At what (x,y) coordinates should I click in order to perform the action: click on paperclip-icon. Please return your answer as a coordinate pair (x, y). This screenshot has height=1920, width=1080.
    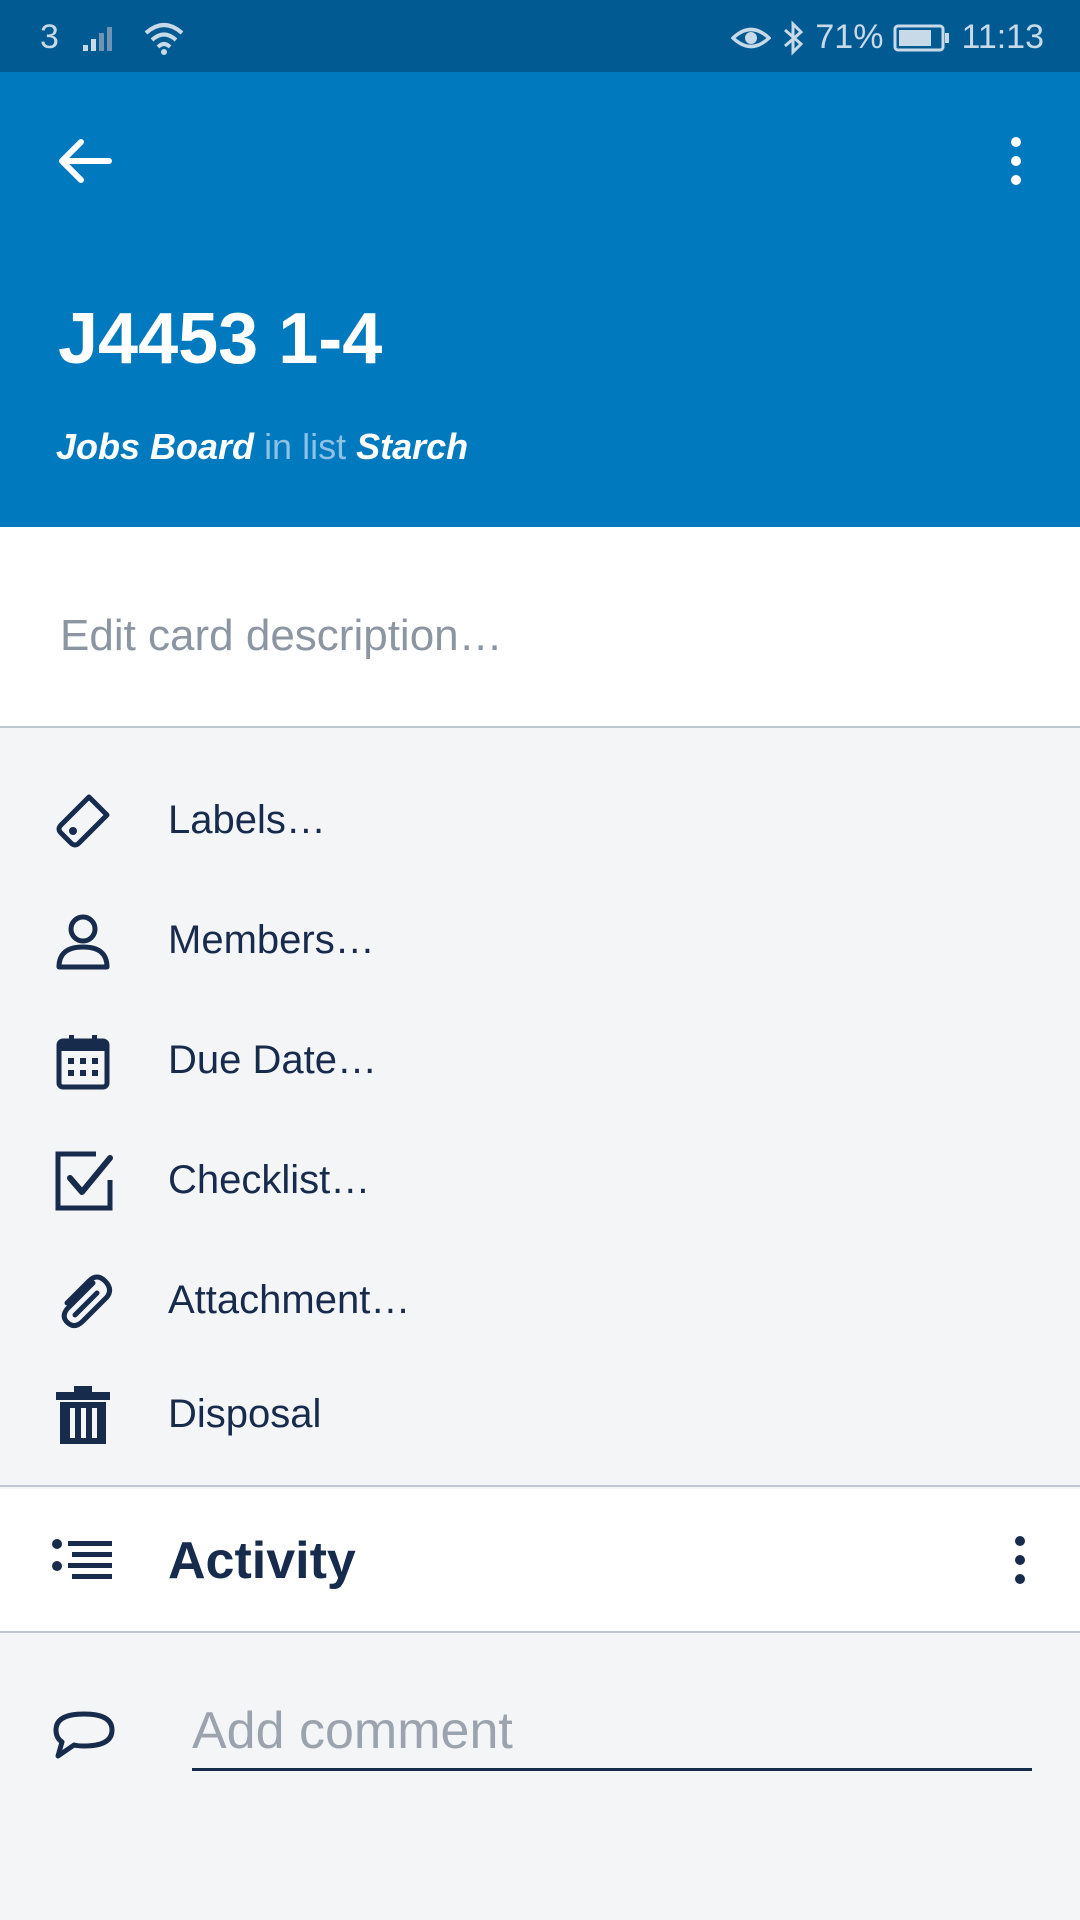
    Looking at the image, I should click on (83, 1301).